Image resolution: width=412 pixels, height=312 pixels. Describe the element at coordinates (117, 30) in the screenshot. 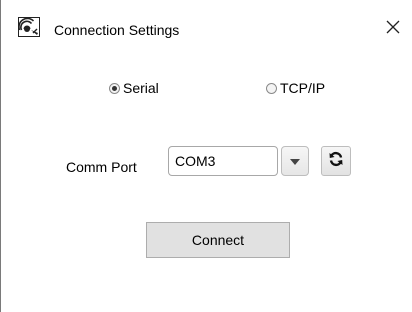

I see `window-title: Connection Settings` at that location.